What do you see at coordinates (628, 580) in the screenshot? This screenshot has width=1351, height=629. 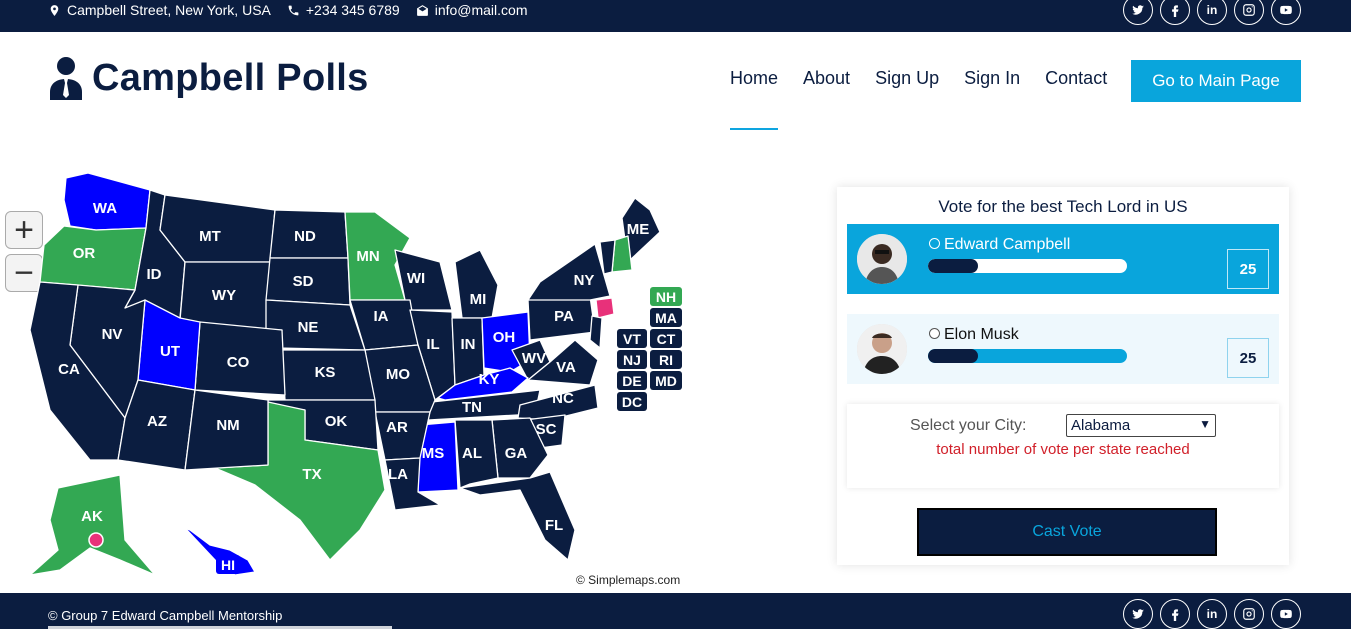 I see `map-credit: © Simplemaps.com` at bounding box center [628, 580].